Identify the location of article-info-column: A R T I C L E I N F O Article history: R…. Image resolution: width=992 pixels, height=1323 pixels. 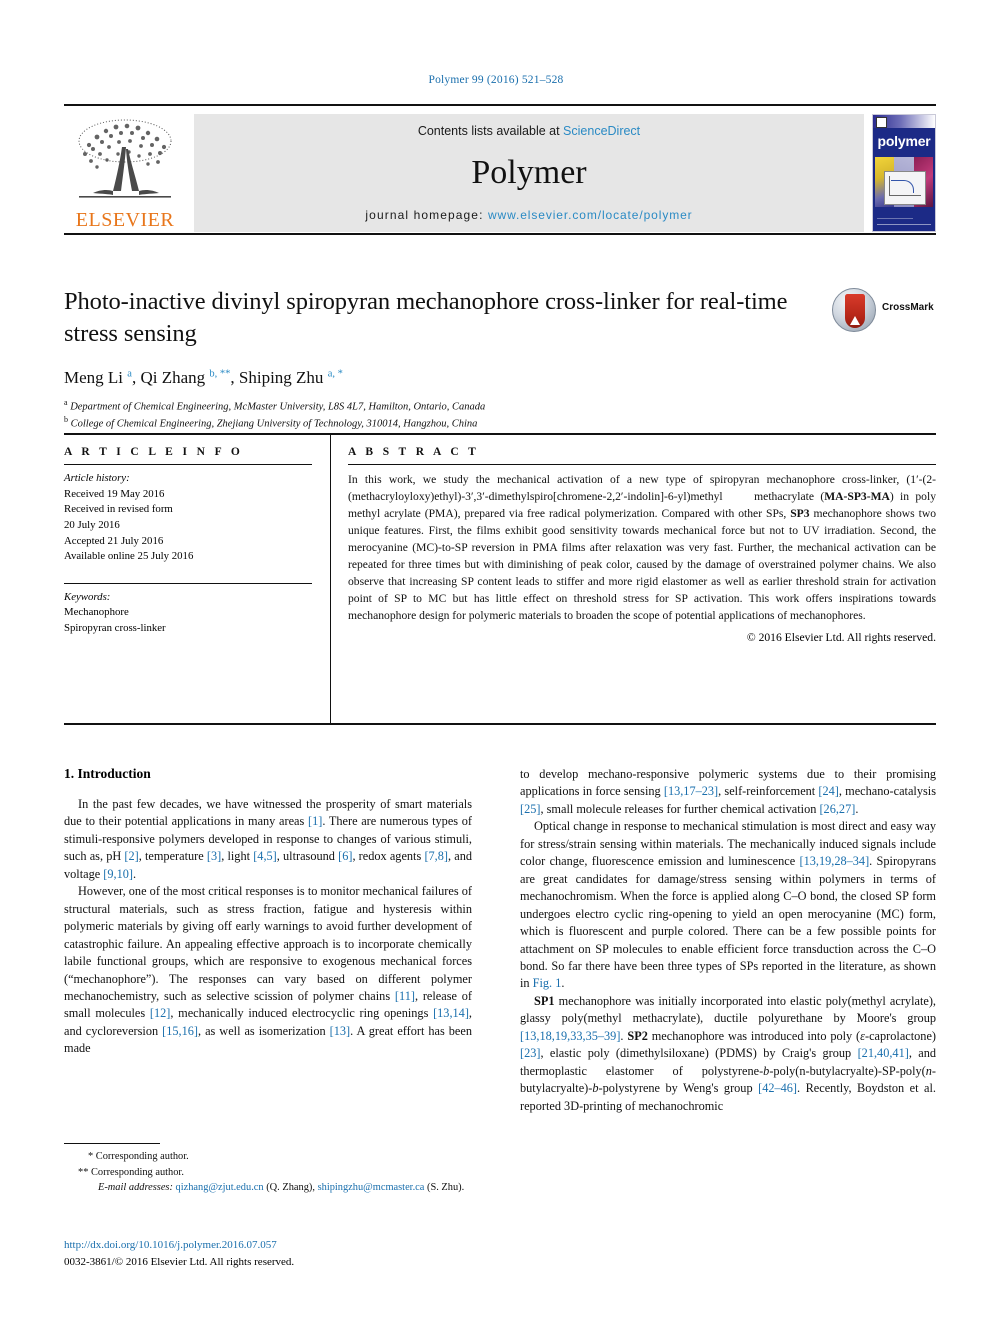
(188, 541).